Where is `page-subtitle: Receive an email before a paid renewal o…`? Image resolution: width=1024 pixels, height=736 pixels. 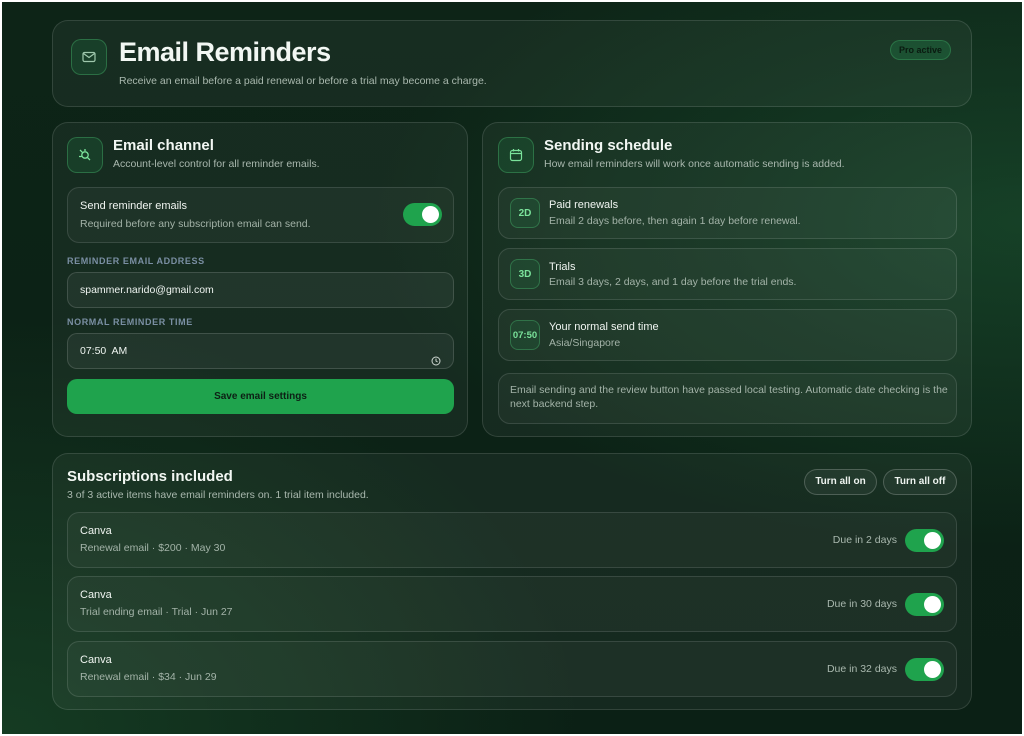 page-subtitle: Receive an email before a paid renewal o… is located at coordinates (303, 81).